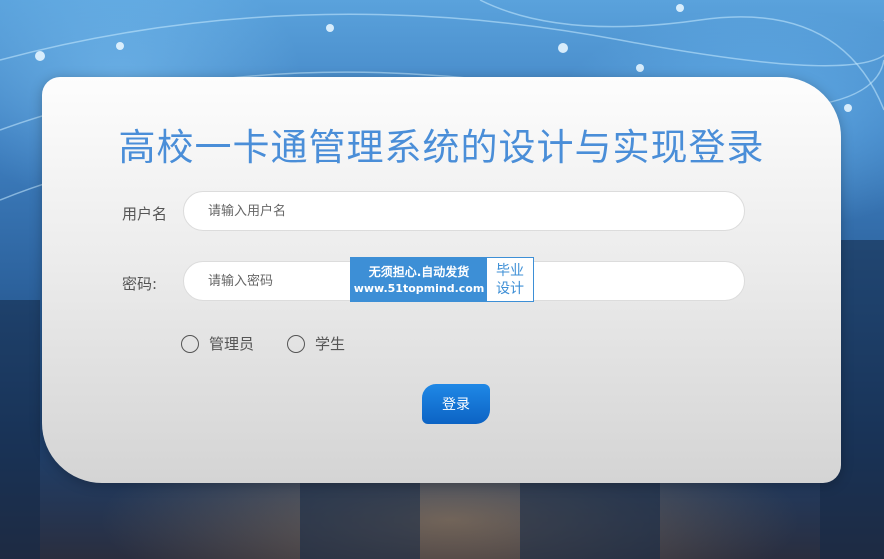  Describe the element at coordinates (419, 271) in the screenshot. I see `watermark-line1: 无须担心.自动发货` at that location.